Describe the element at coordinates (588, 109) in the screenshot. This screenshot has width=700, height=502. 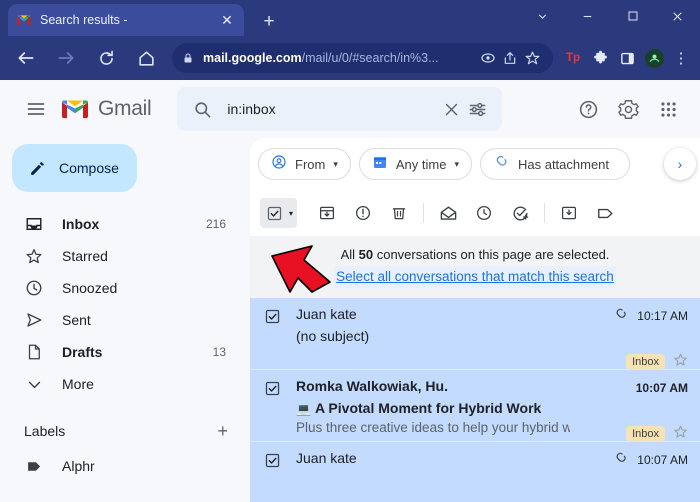
I see `help-icon` at that location.